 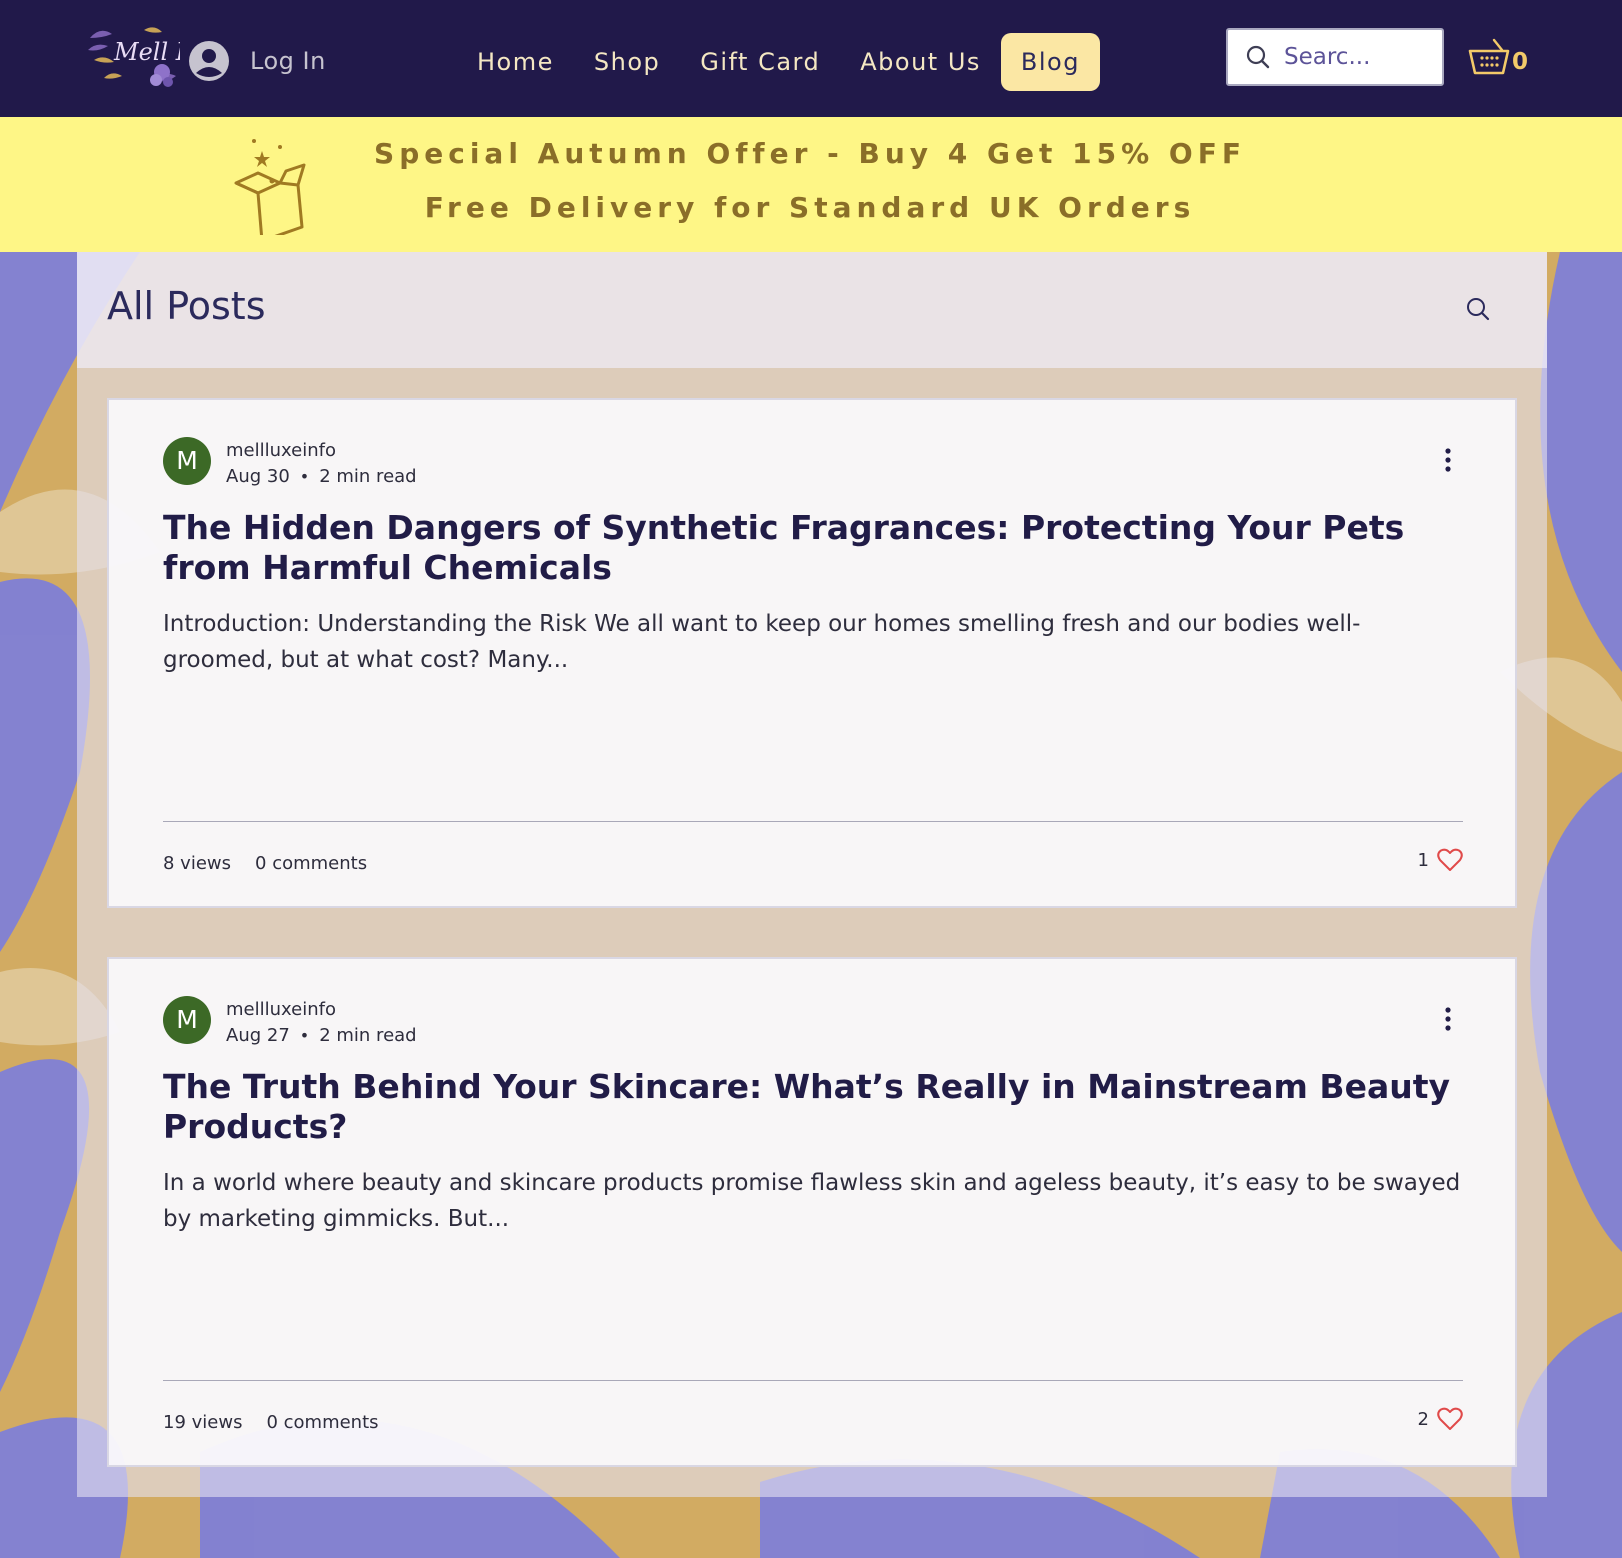 I want to click on post-meta: Aug 30 • 2 min read, so click(x=321, y=476).